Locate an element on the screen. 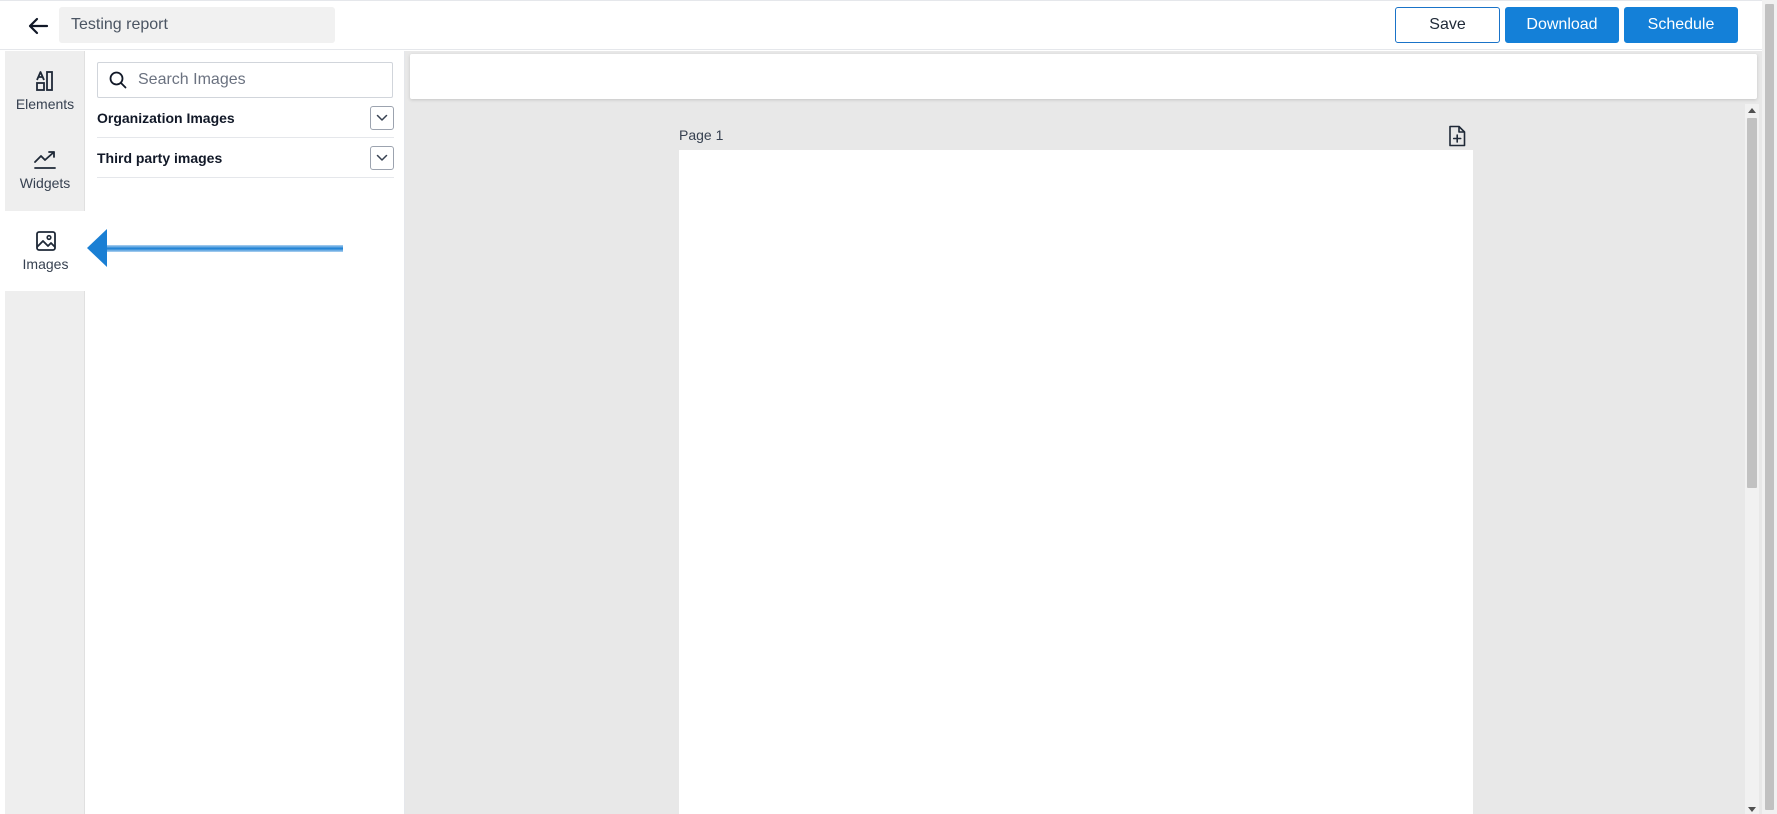  sidebar-item-images: Images is located at coordinates (45, 251).